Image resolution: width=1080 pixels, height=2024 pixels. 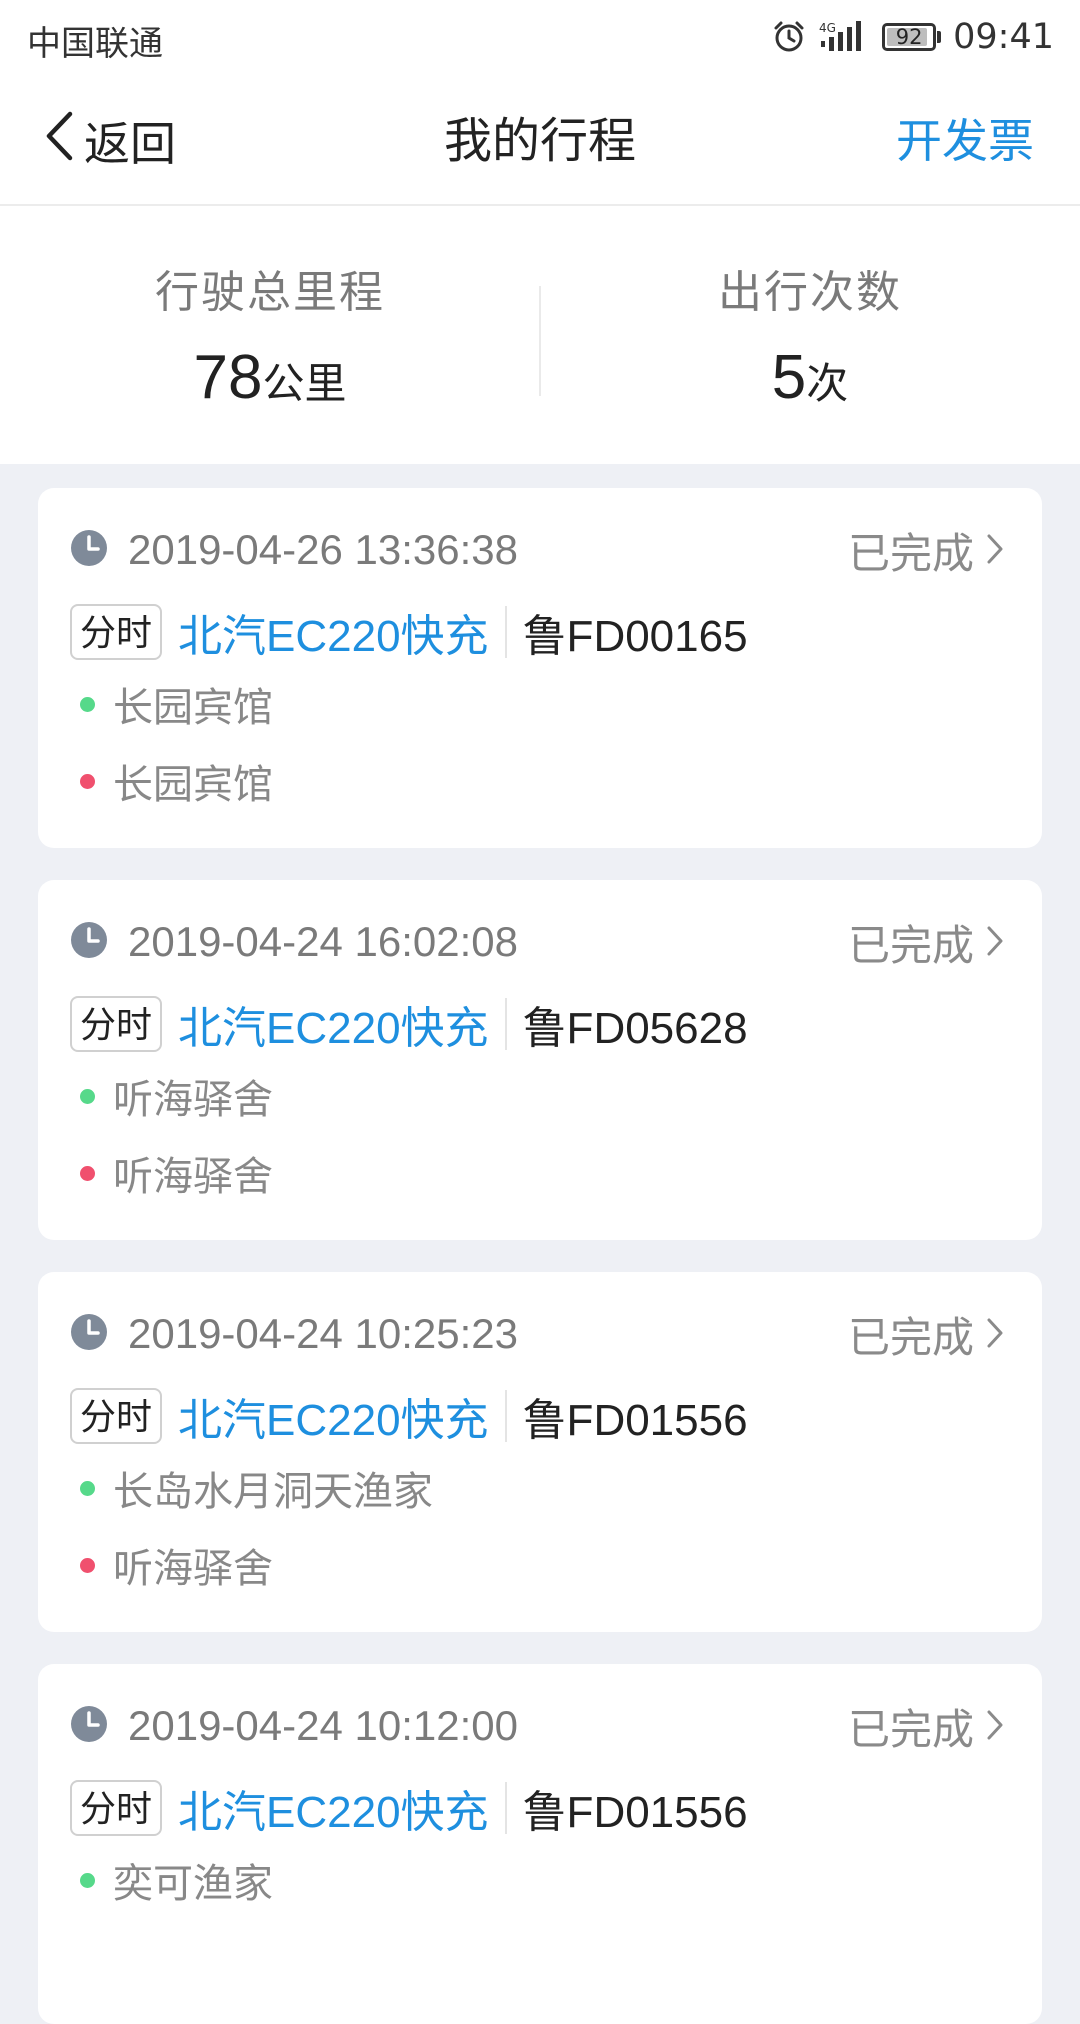 I want to click on carrier-name: 中国联通, so click(x=95, y=44).